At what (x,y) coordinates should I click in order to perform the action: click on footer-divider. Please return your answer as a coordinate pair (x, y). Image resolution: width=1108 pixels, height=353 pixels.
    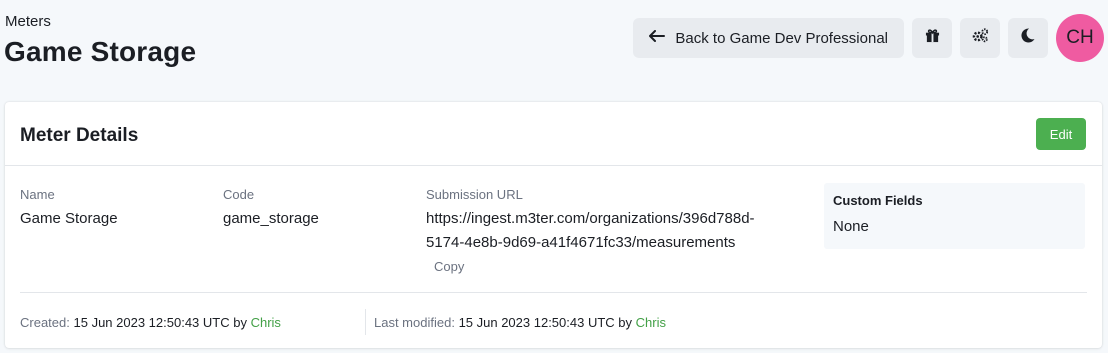
    Looking at the image, I should click on (553, 292).